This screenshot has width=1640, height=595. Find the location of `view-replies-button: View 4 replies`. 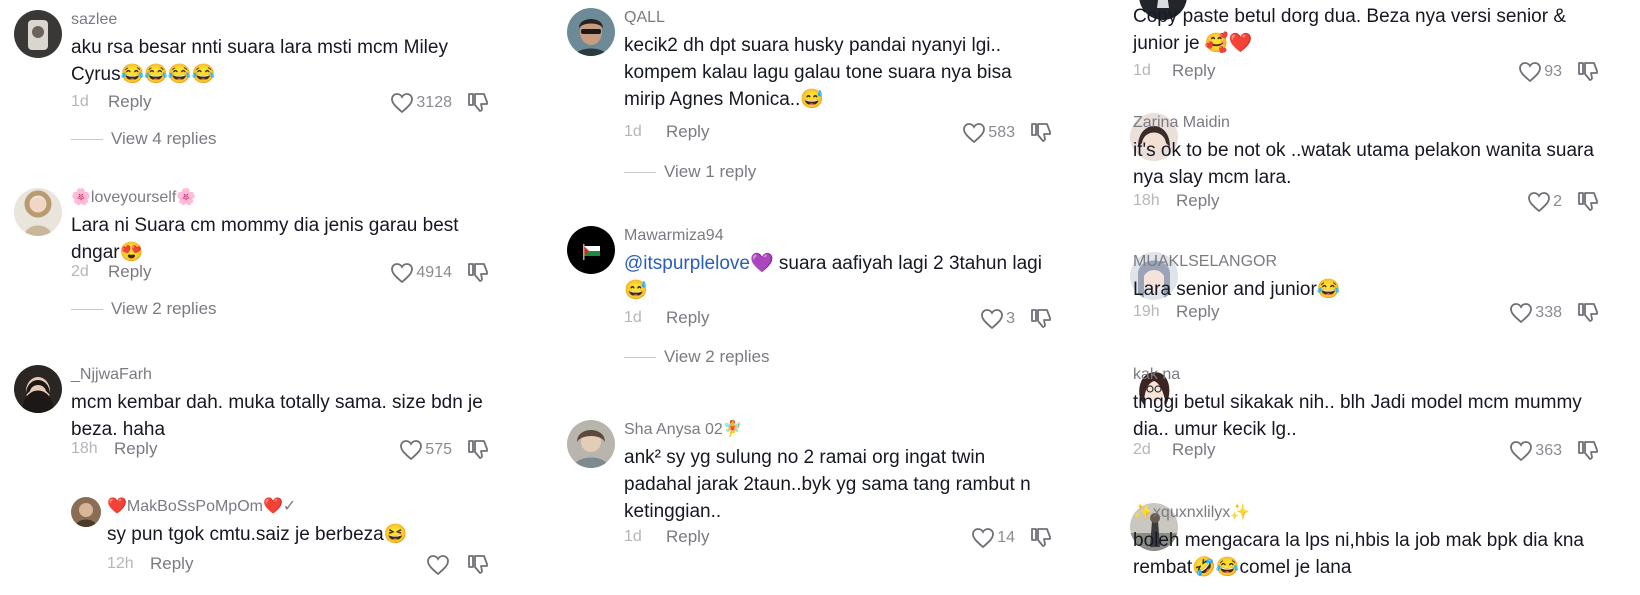

view-replies-button: View 4 replies is located at coordinates (144, 139).